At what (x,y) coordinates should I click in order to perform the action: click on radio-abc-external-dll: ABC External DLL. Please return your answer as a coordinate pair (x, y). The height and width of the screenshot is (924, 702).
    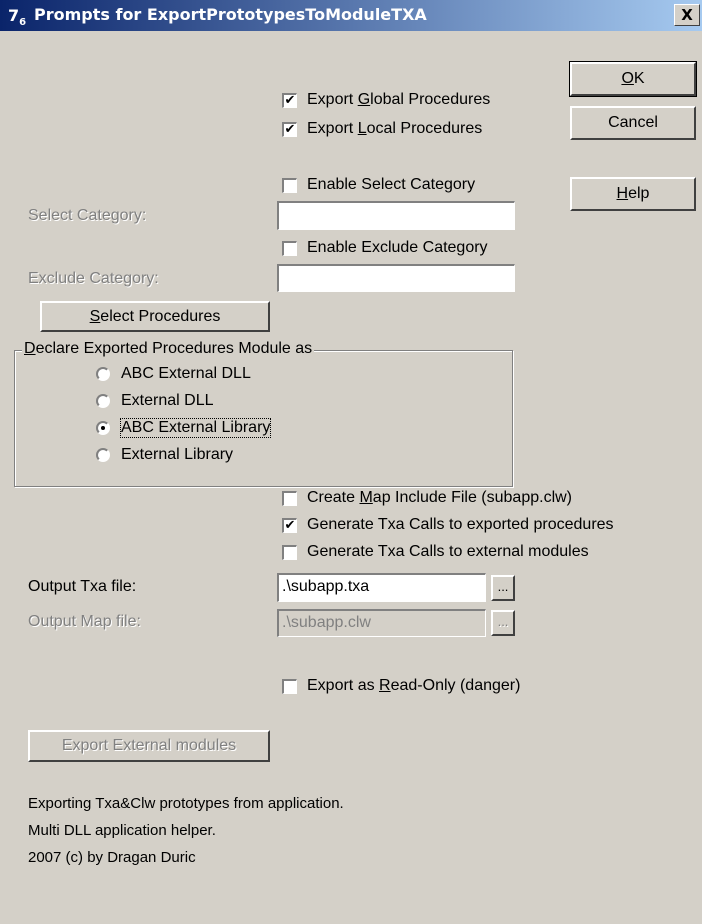
    Looking at the image, I should click on (173, 374).